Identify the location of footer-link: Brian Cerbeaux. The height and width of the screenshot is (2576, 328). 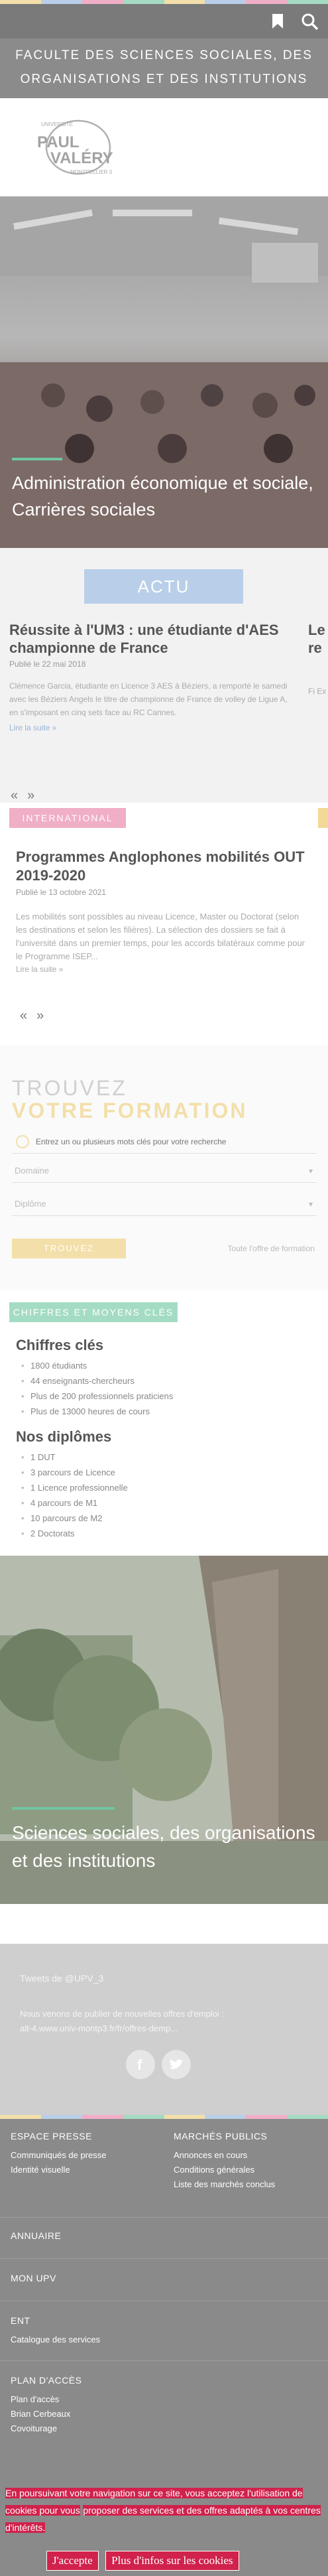
(166, 2414).